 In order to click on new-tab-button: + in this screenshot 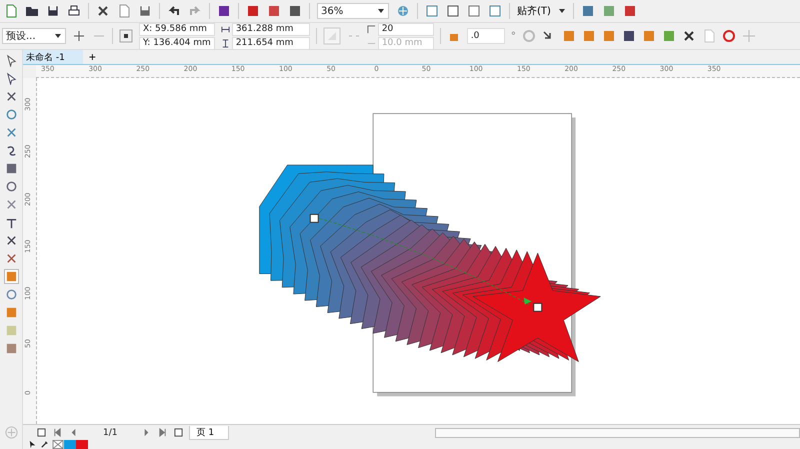, I will do `click(92, 57)`.